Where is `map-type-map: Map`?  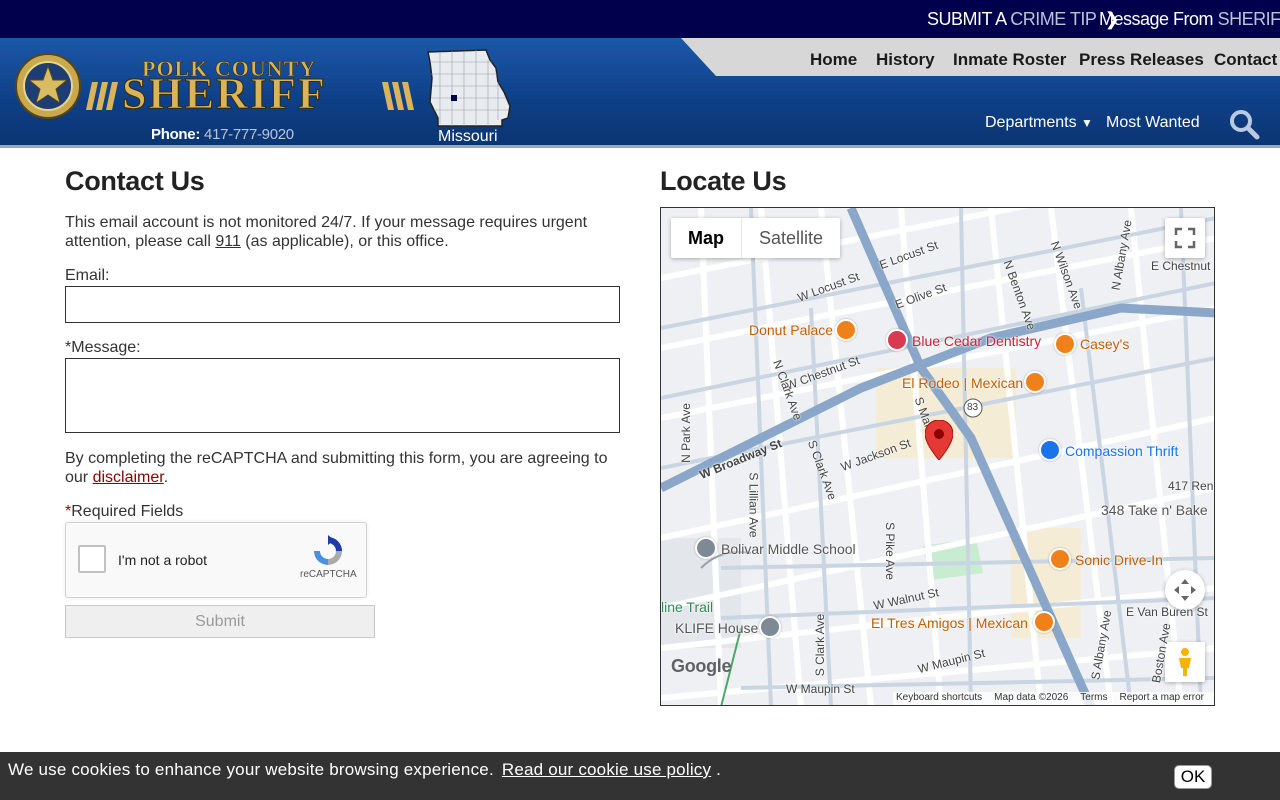
map-type-map: Map is located at coordinates (706, 238).